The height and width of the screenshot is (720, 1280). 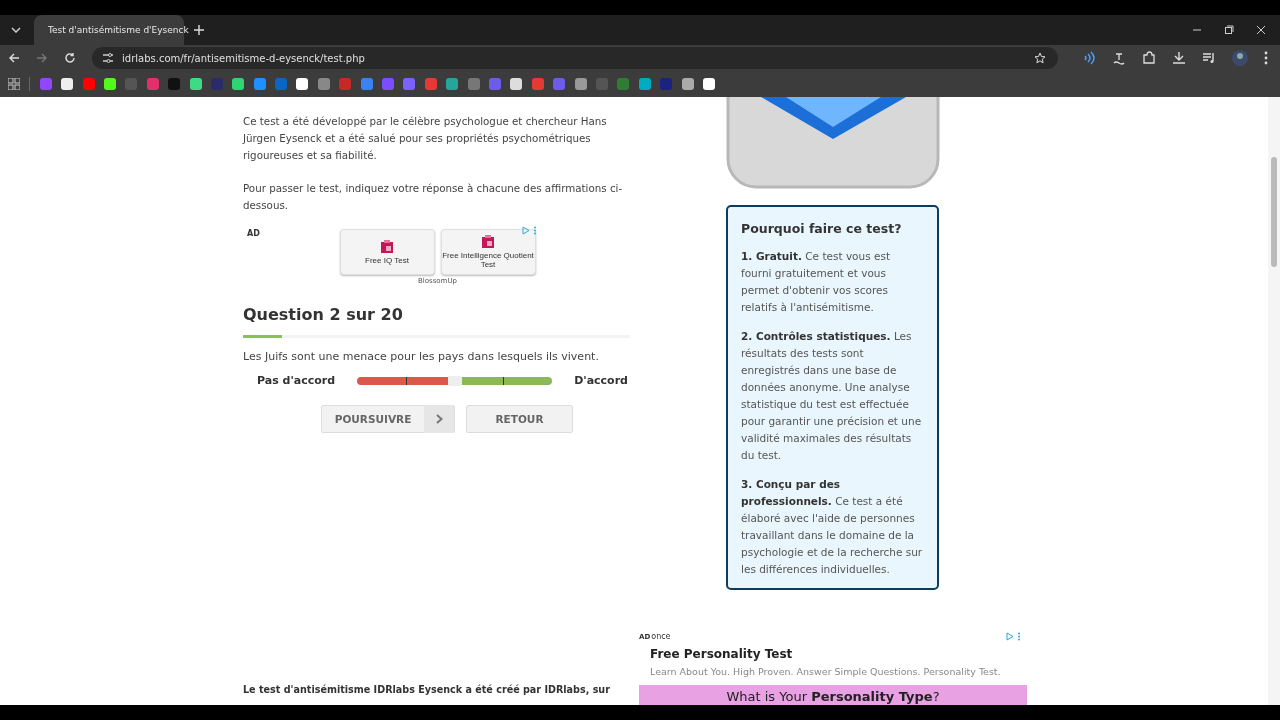 I want to click on tab-list-icon, so click(x=16, y=30).